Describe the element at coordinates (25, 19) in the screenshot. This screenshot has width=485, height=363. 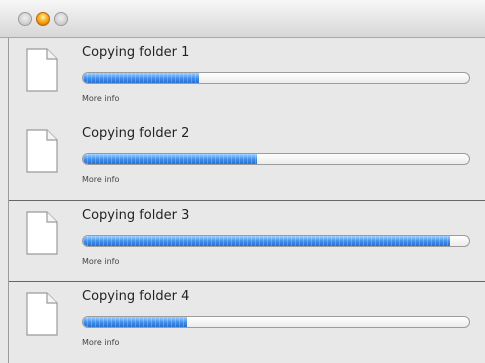
I see `close-window-button` at that location.